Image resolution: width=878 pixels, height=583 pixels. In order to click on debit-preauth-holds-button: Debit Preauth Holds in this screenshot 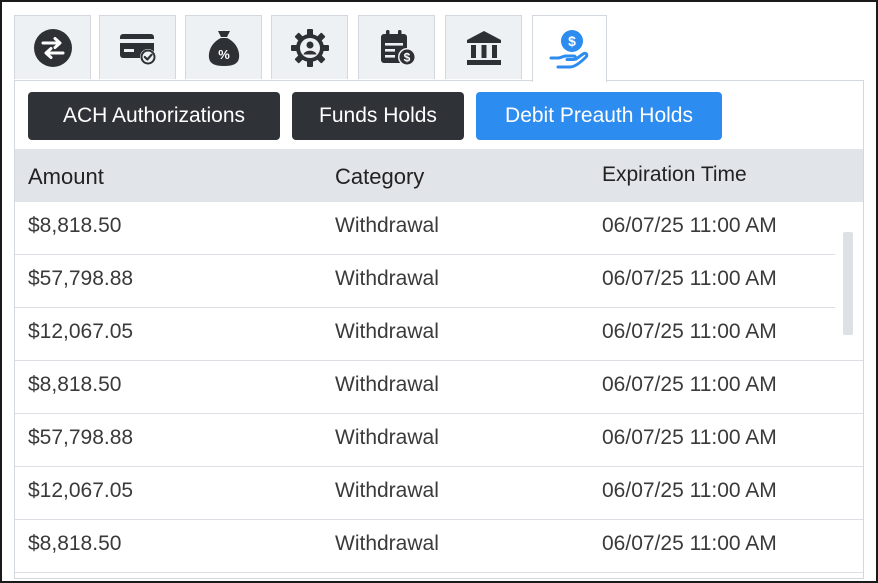, I will do `click(599, 116)`.